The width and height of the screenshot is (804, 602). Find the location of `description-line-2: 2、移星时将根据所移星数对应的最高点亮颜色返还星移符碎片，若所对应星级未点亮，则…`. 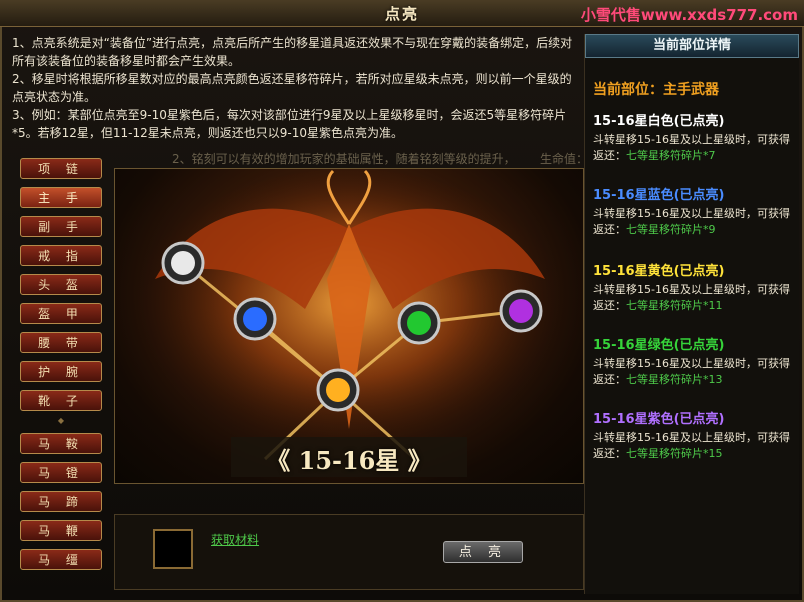

description-line-2: 2、移星时将根据所移星数对应的最高点亮颜色返还星移符碎片，若所对应星级未点亮，则… is located at coordinates (292, 88).